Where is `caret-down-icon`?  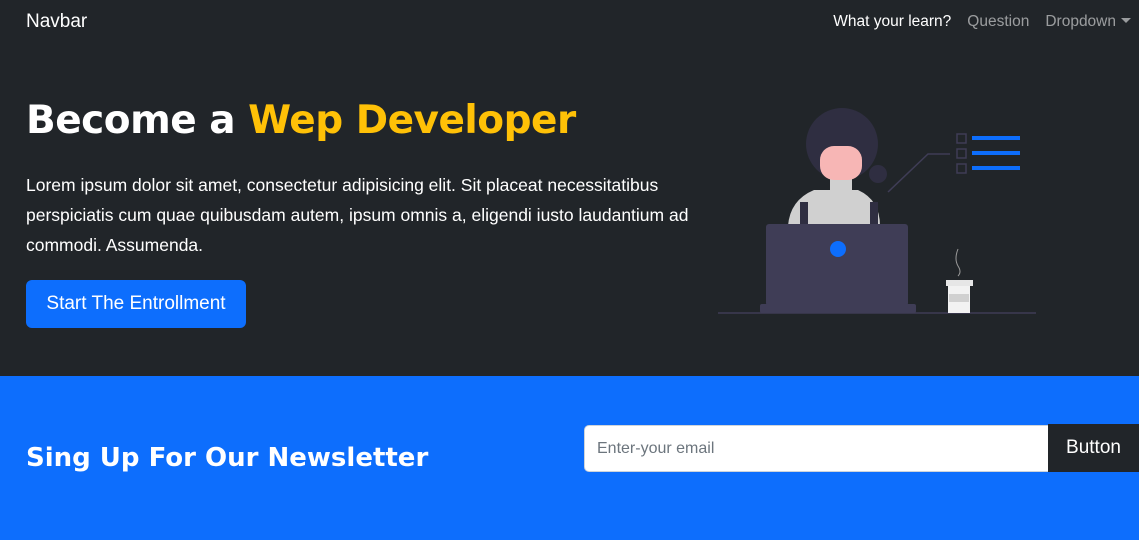
caret-down-icon is located at coordinates (1126, 20).